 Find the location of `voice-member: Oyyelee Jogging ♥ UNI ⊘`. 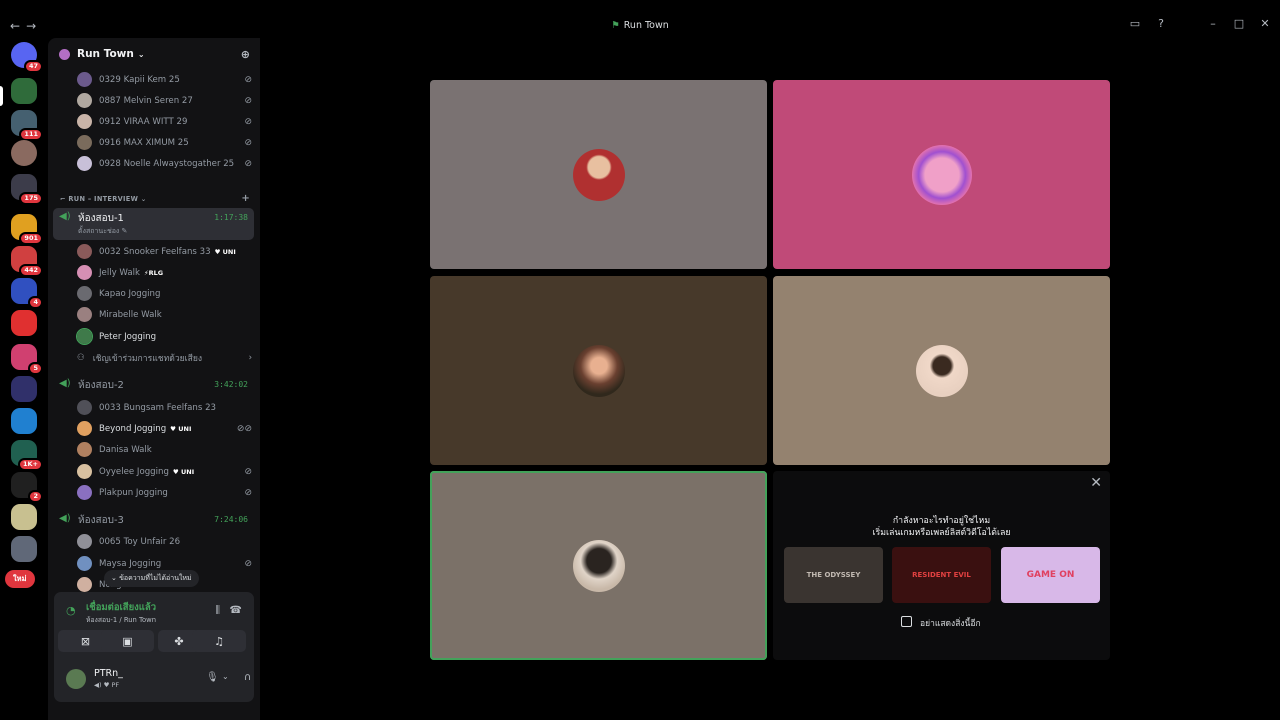

voice-member: Oyyelee Jogging ♥ UNI ⊘ is located at coordinates (164, 471).